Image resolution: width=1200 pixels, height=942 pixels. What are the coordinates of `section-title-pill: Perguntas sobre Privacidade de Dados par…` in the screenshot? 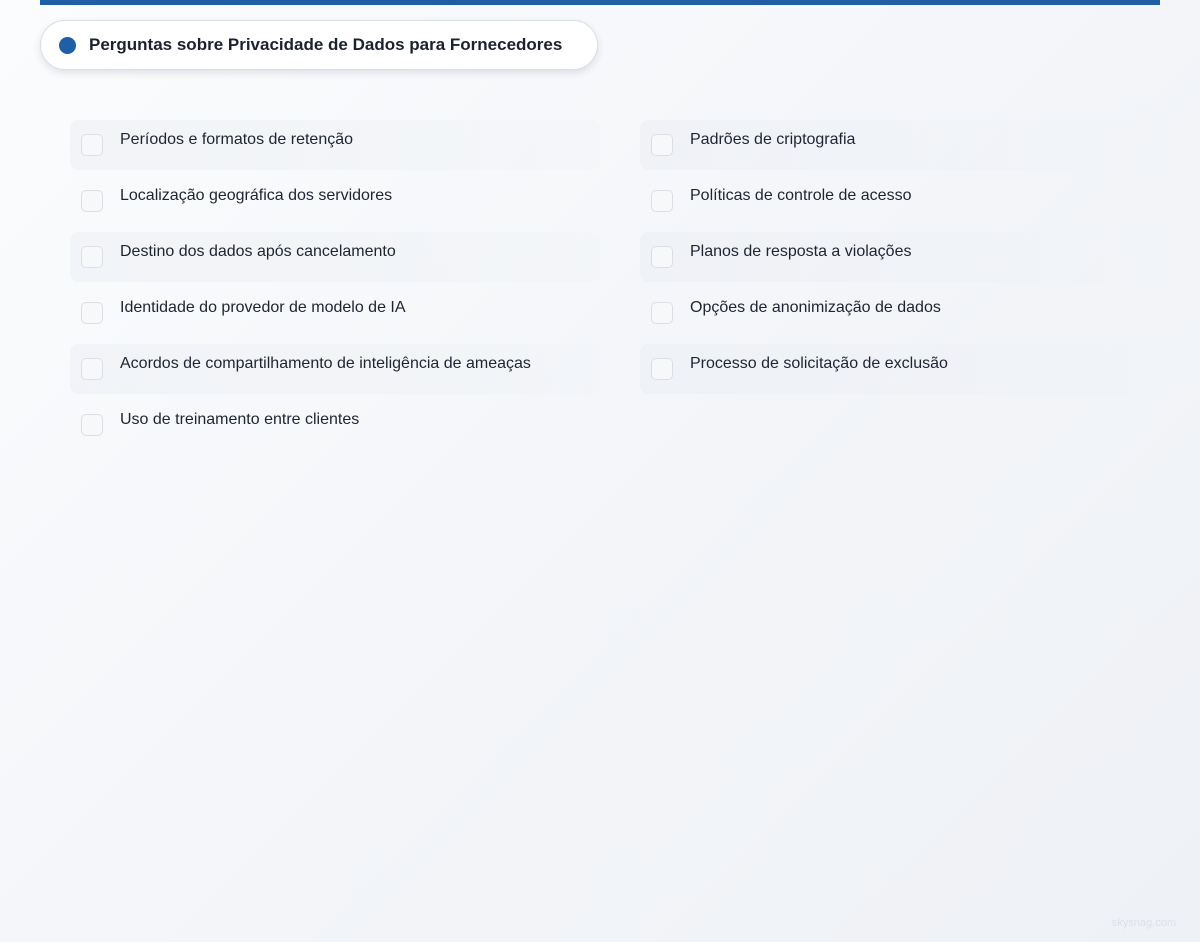 It's located at (319, 45).